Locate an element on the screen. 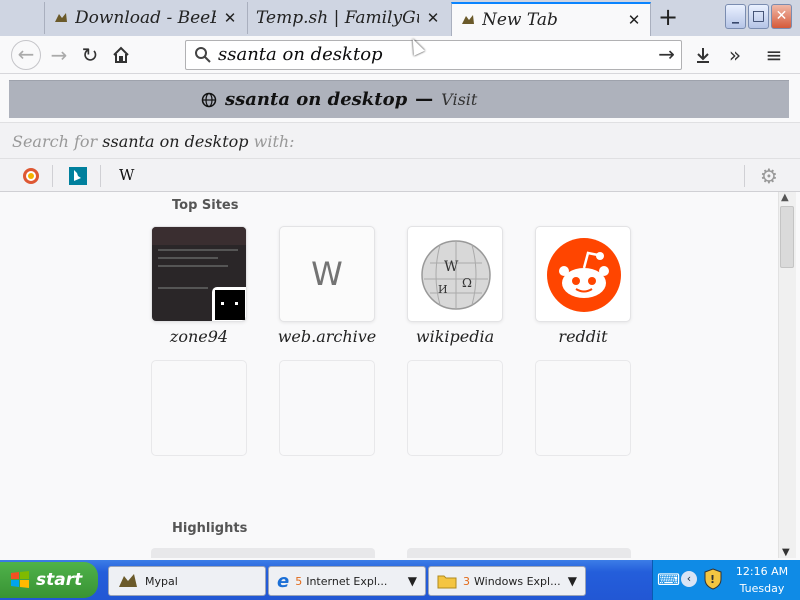 The image size is (800, 600). highlights-title: Highlights is located at coordinates (210, 528).